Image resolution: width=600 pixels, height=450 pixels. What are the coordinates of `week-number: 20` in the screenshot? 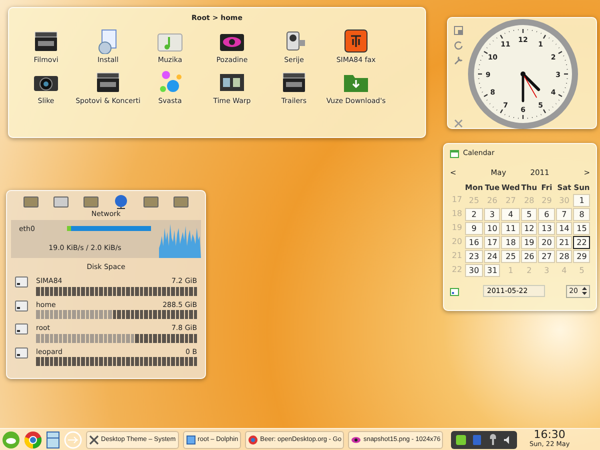 It's located at (457, 242).